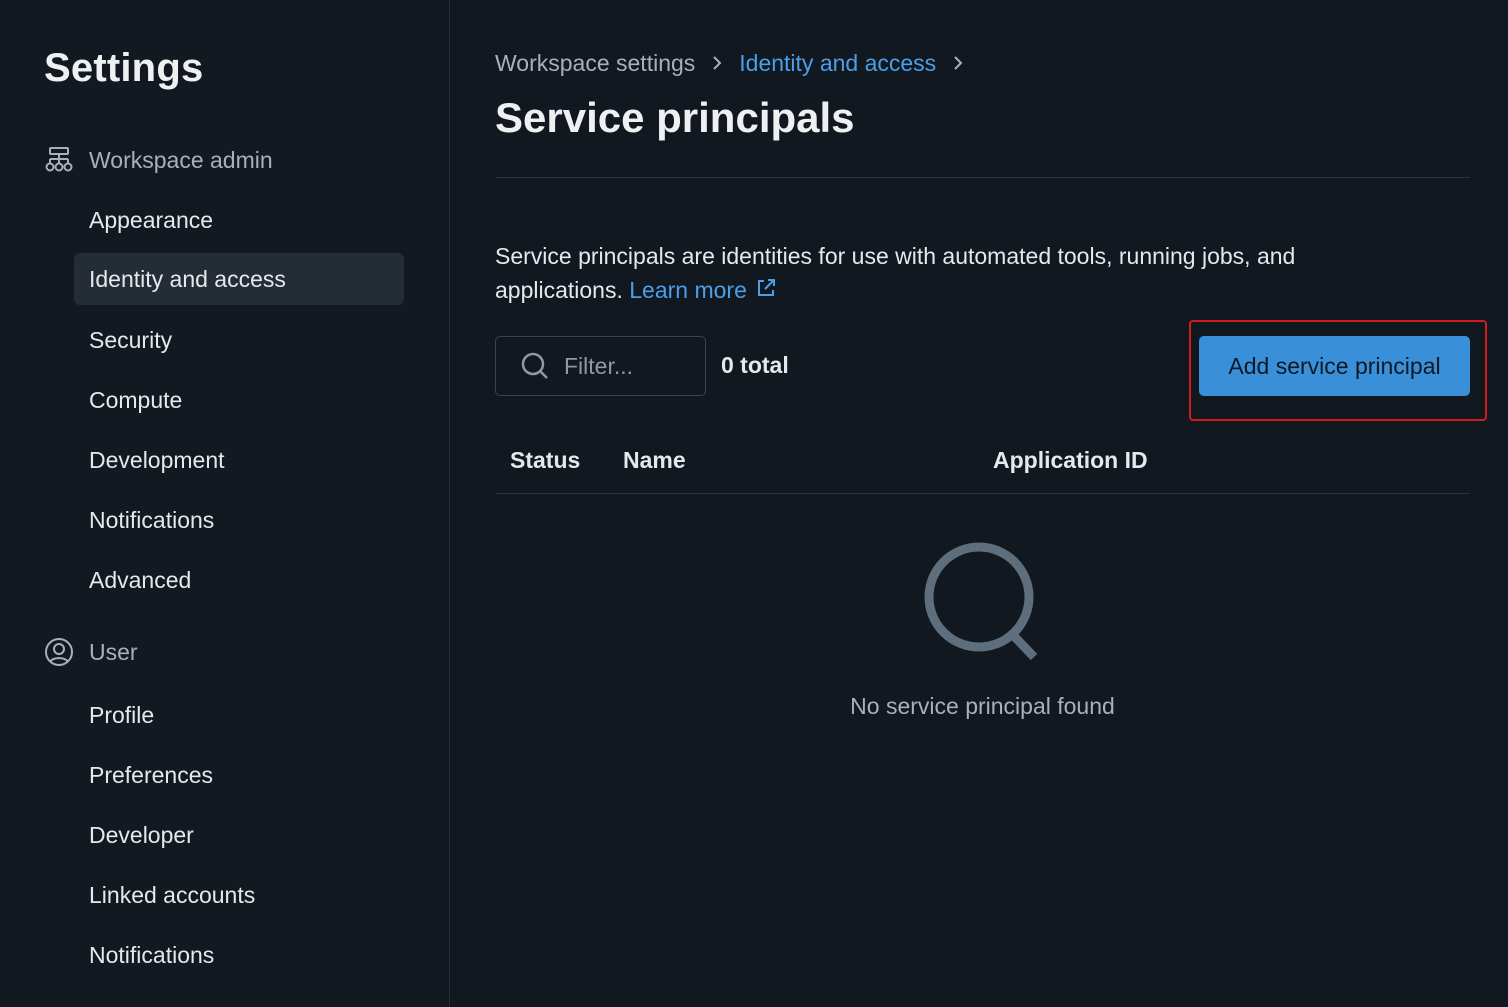 This screenshot has height=1007, width=1508. I want to click on breadcrumb-identity-and-access: Identity and access, so click(837, 63).